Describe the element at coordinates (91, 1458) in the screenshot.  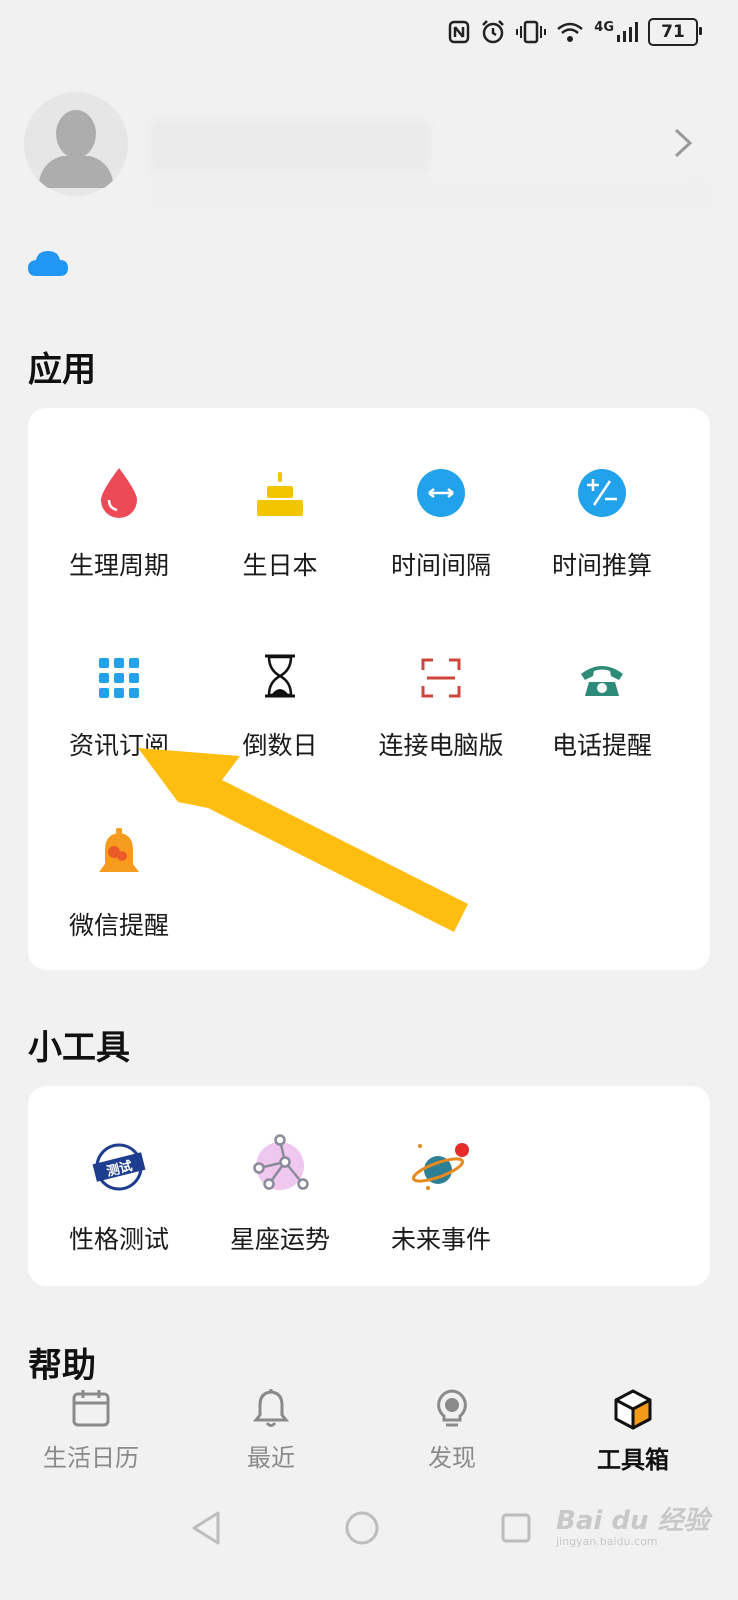
I see `tab-label: 生活日历` at that location.